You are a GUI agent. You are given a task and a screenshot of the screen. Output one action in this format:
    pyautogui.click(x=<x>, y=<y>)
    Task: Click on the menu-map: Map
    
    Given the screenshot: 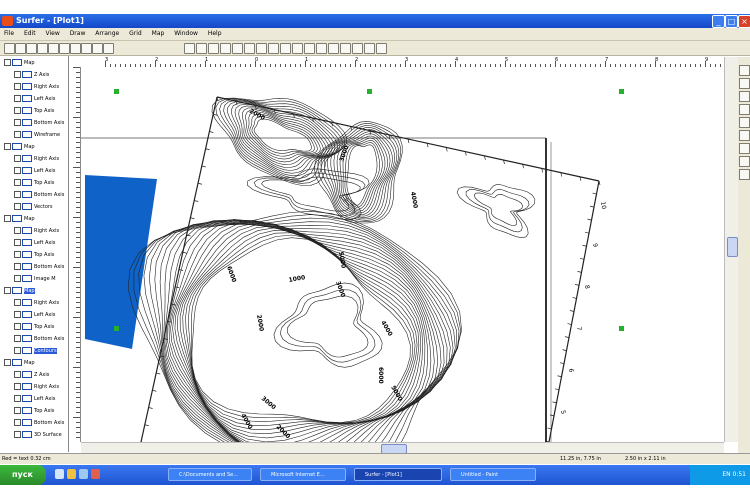 What is the action you would take?
    pyautogui.click(x=158, y=34)
    